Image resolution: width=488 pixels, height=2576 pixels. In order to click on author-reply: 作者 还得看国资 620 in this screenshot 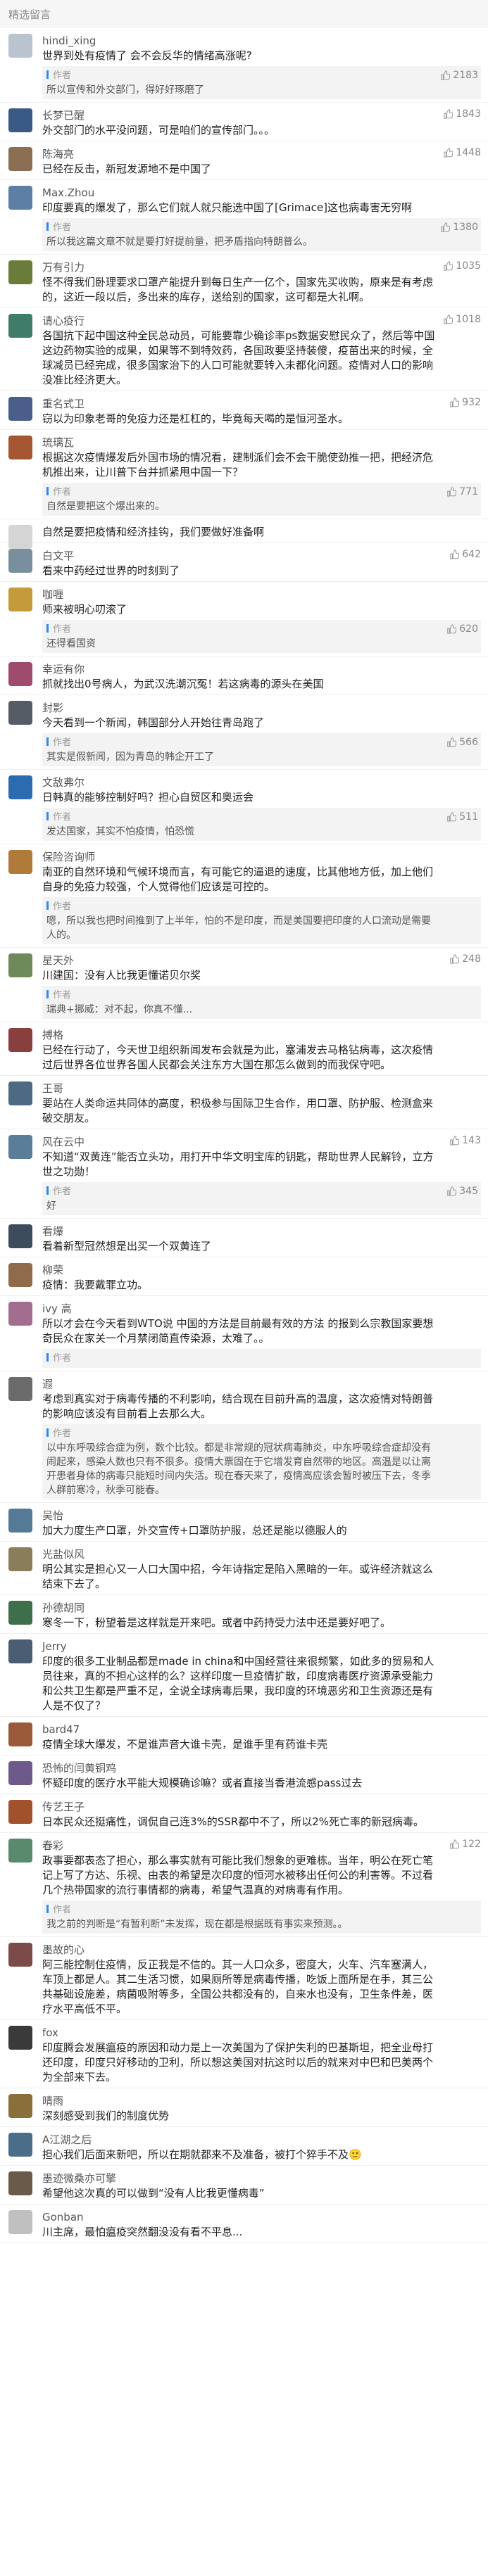, I will do `click(261, 636)`.